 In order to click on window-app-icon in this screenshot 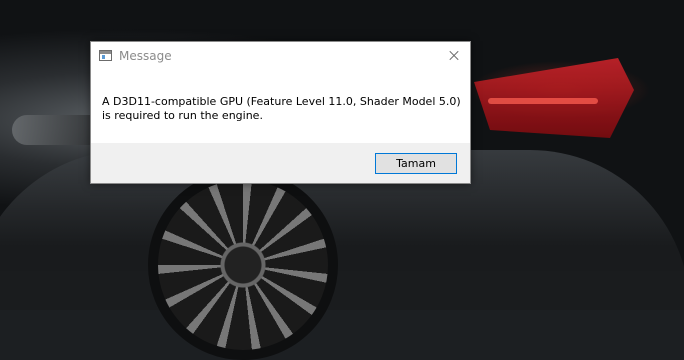, I will do `click(105, 55)`.